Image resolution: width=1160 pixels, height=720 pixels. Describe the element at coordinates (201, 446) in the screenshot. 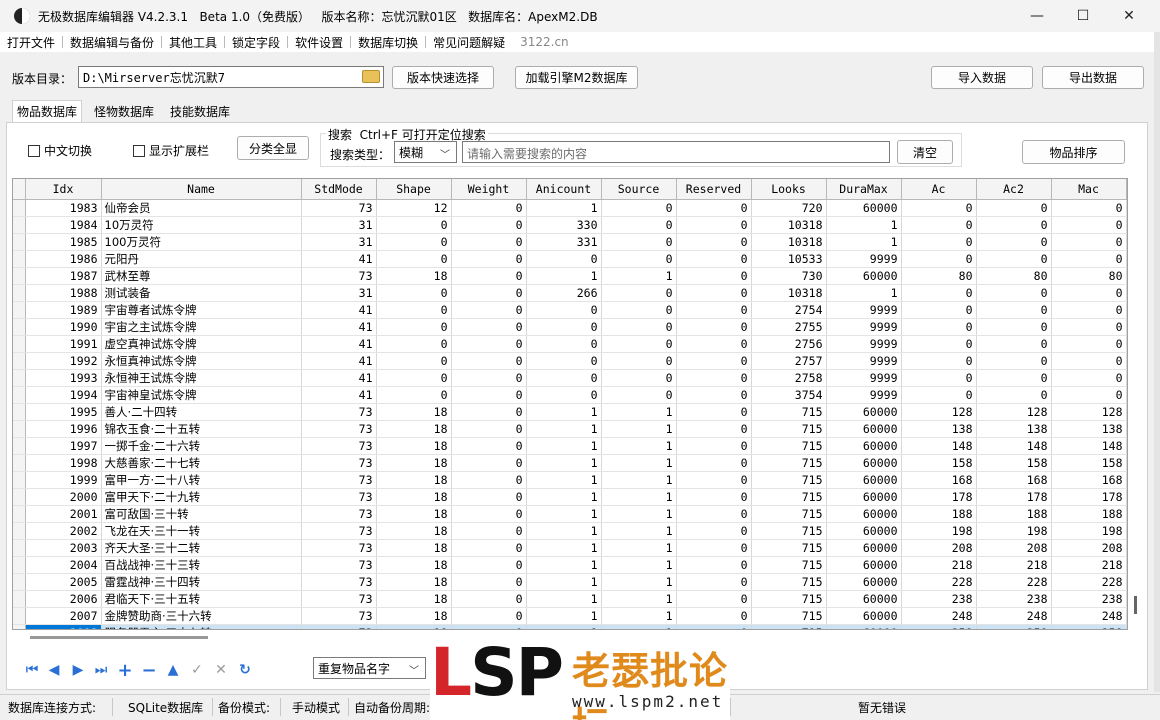

I see `cell-name: 一掷千金·二十六转` at that location.